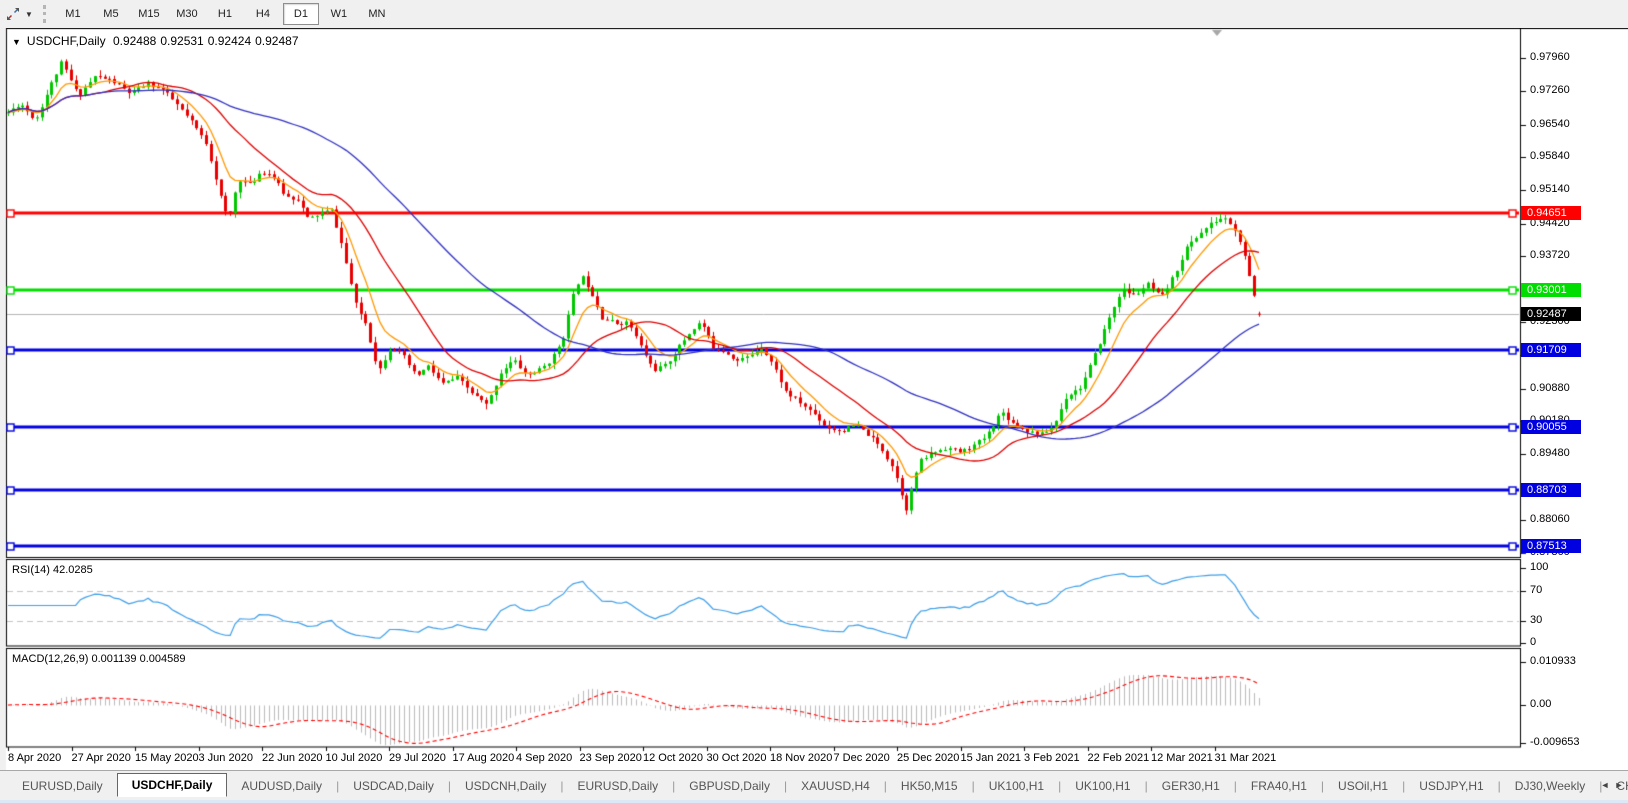 This screenshot has height=803, width=1628. What do you see at coordinates (1550, 57) in the screenshot?
I see `price-tick-label: 0.97960` at bounding box center [1550, 57].